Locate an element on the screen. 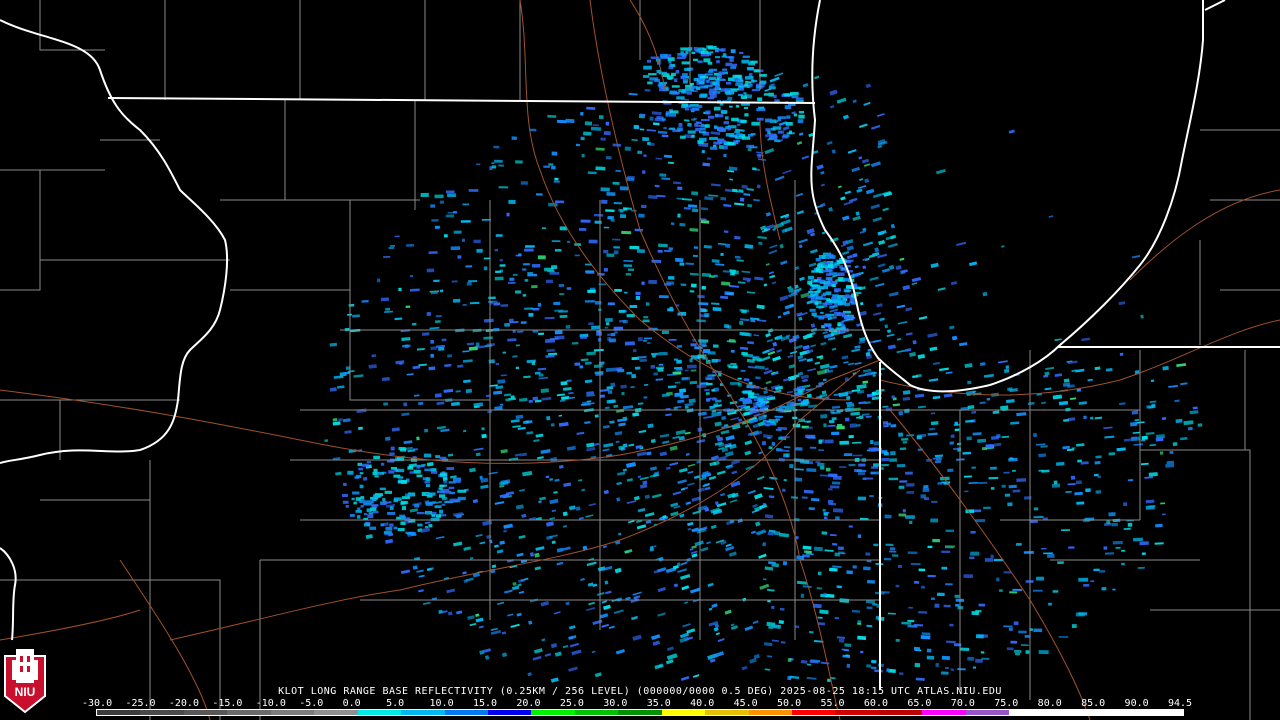  scale-label: 85.0 is located at coordinates (1093, 703).